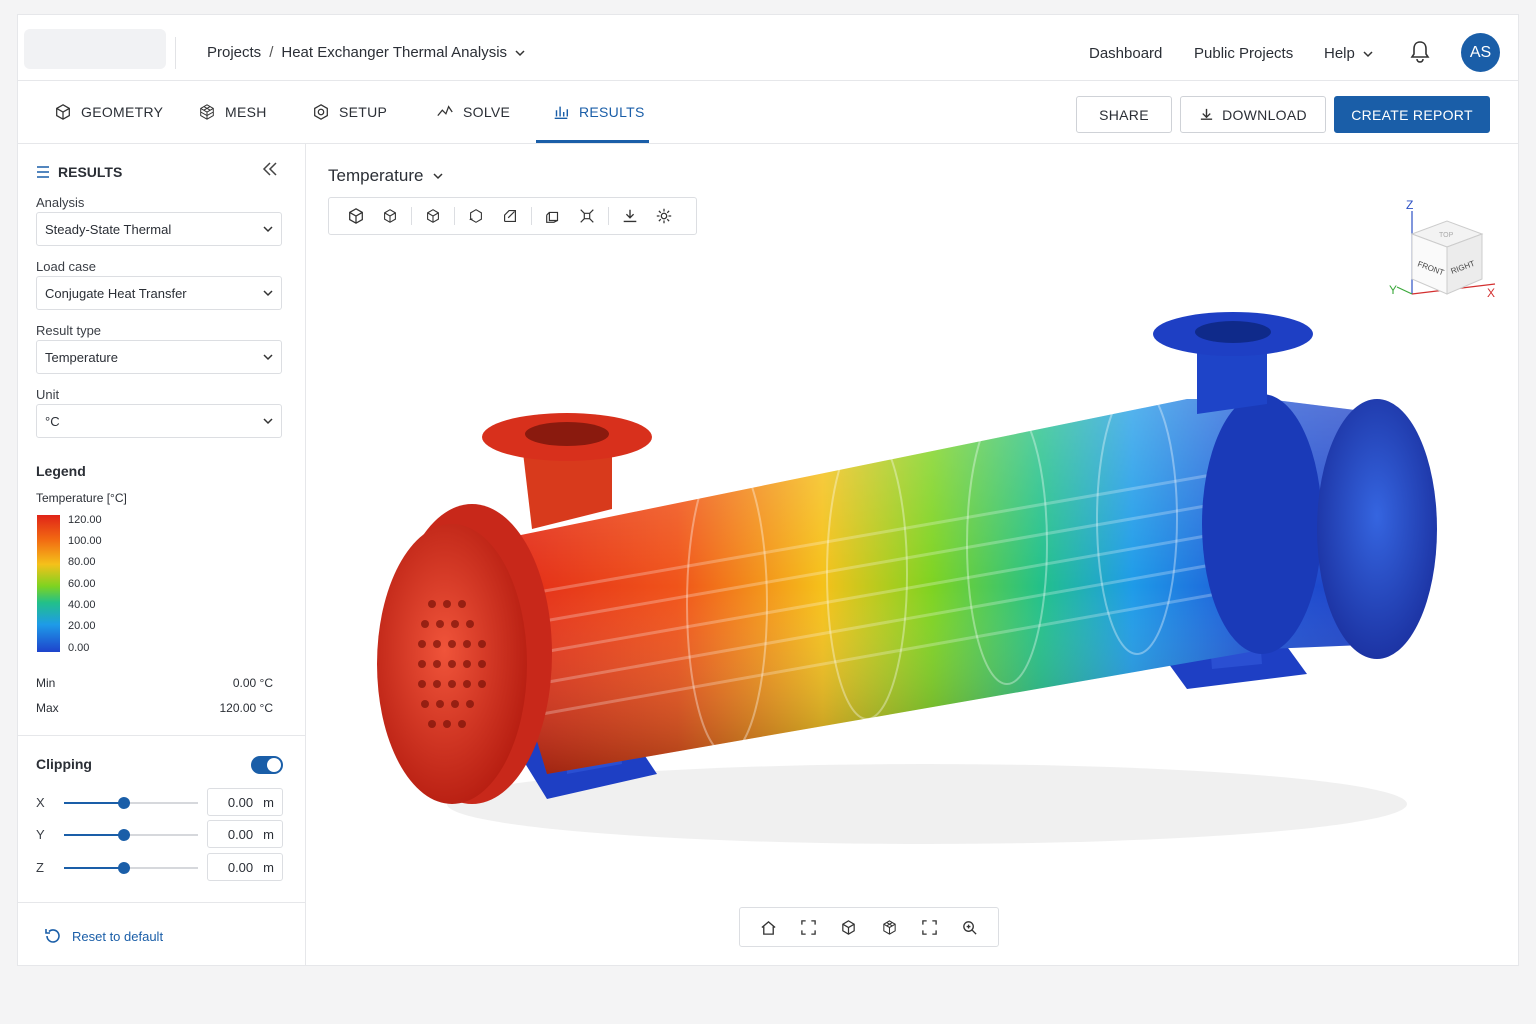 This screenshot has height=1024, width=1536. I want to click on tab-setup: SETUP, so click(349, 112).